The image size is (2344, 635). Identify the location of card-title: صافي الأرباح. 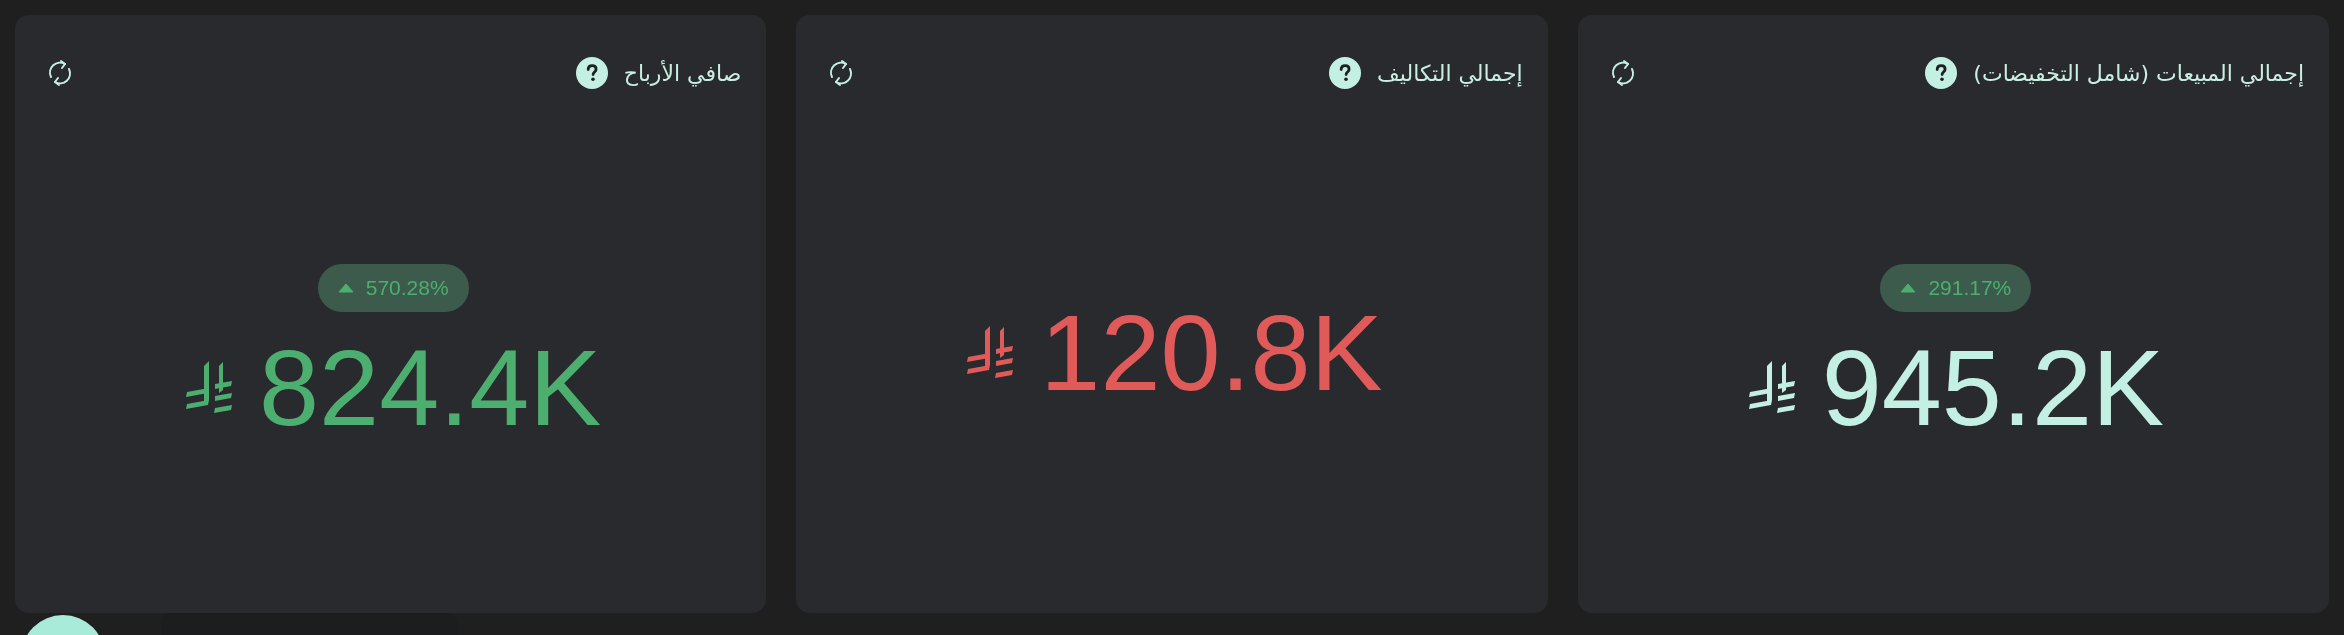
(682, 74).